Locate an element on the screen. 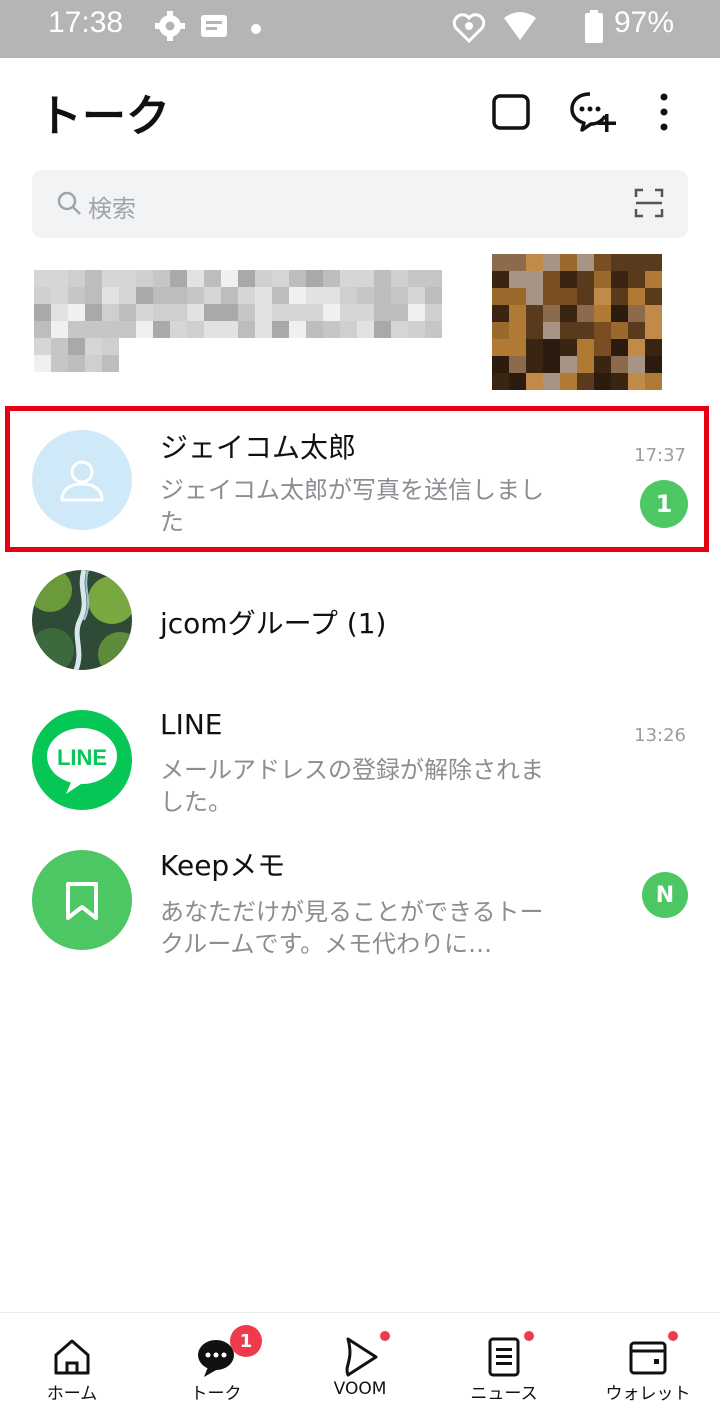 The height and width of the screenshot is (1425, 720). nav-wallet: ウォレット is located at coordinates (648, 1369).